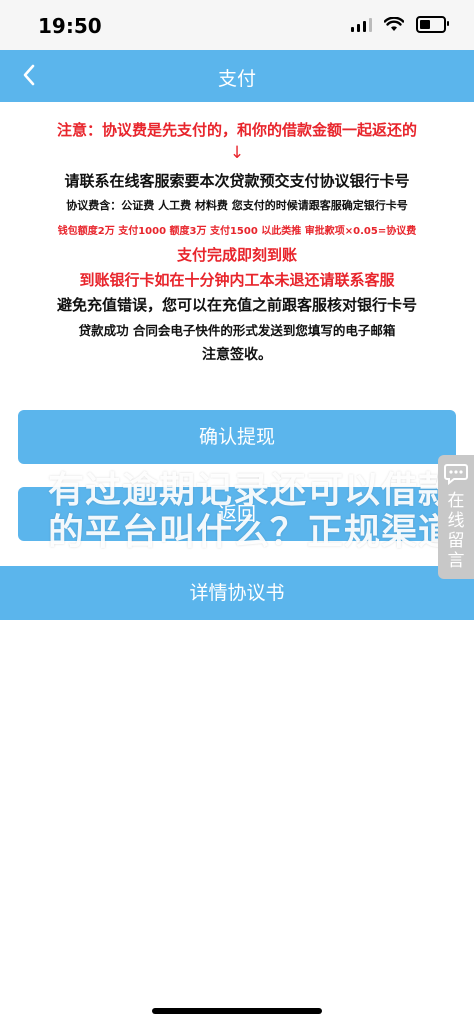 Image resolution: width=474 pixels, height=1024 pixels. I want to click on online-message-label: 在线留言, so click(456, 531).